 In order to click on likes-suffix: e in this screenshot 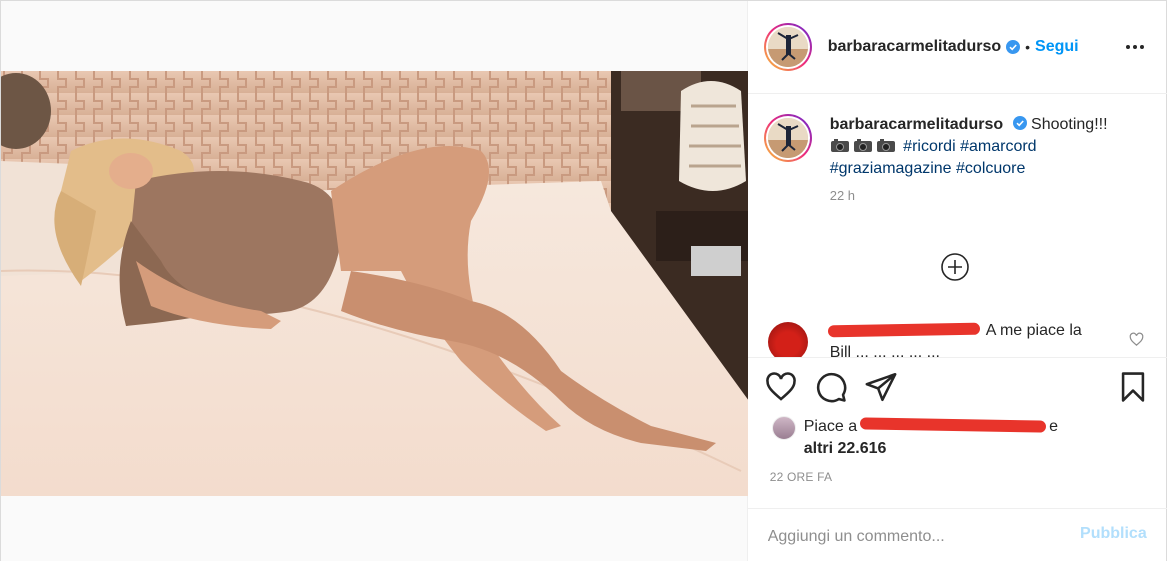, I will do `click(1053, 426)`.